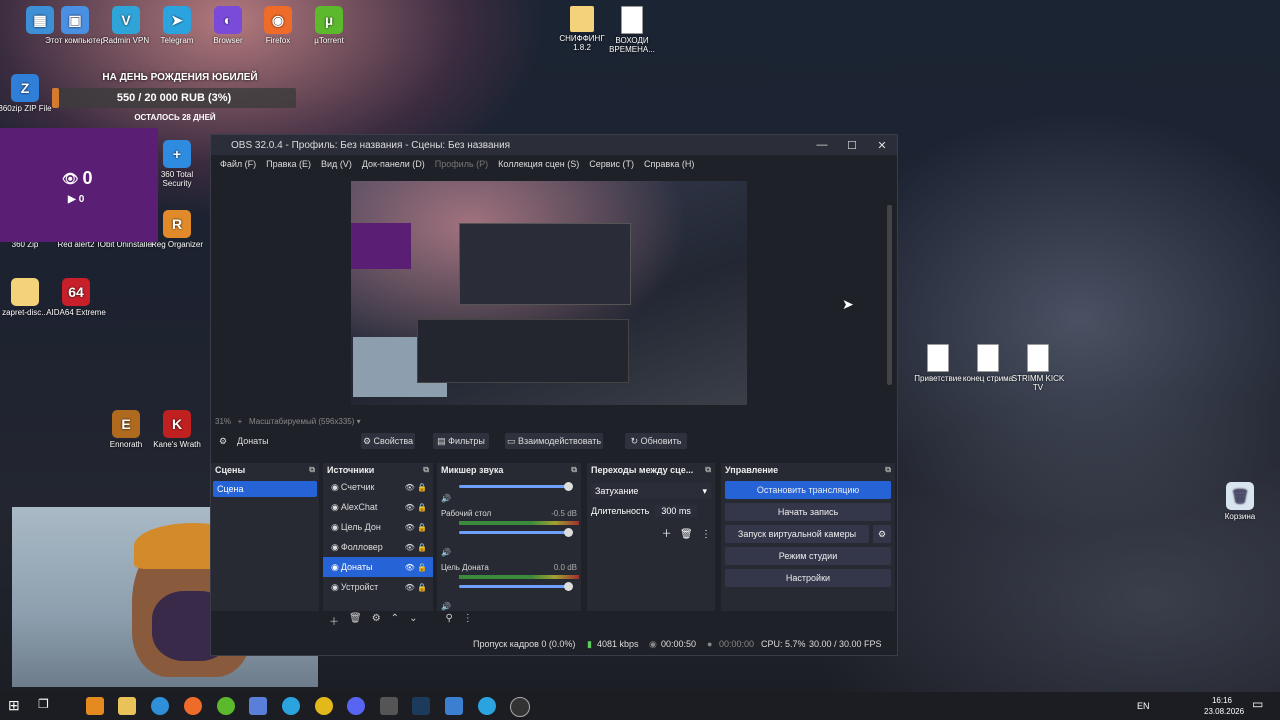  What do you see at coordinates (797, 534) in the screenshot?
I see `virtual-camera-button: Запуск виртуальной камеры` at bounding box center [797, 534].